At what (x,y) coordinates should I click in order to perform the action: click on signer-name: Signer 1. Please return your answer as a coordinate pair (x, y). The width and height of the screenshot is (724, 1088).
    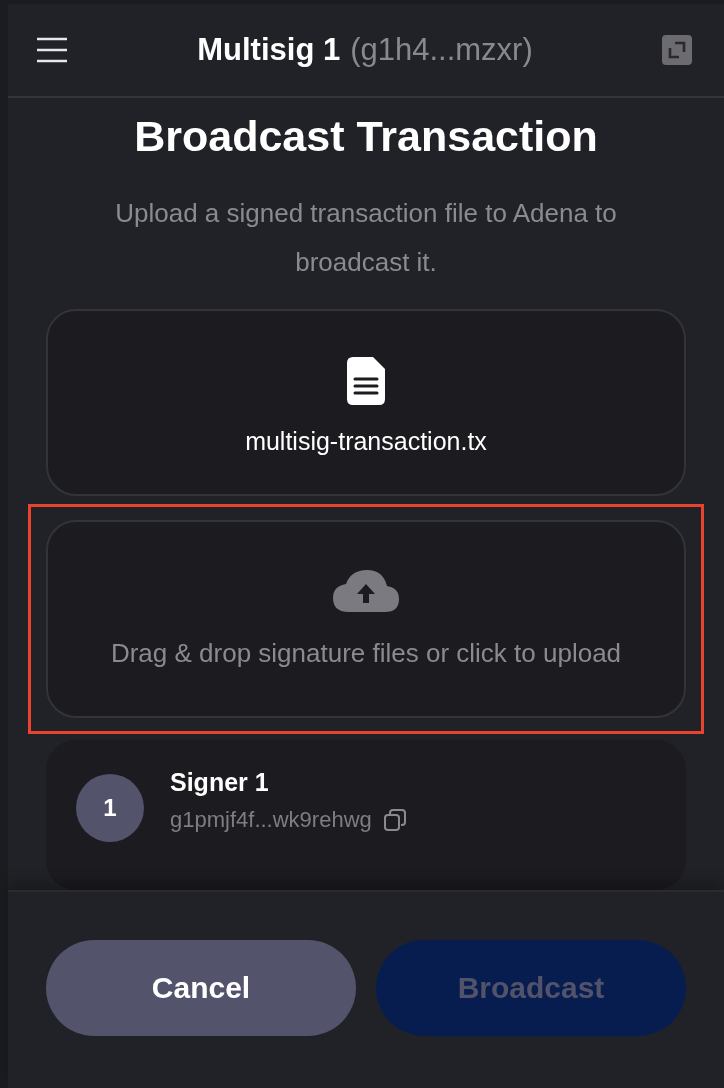
    Looking at the image, I should click on (220, 782).